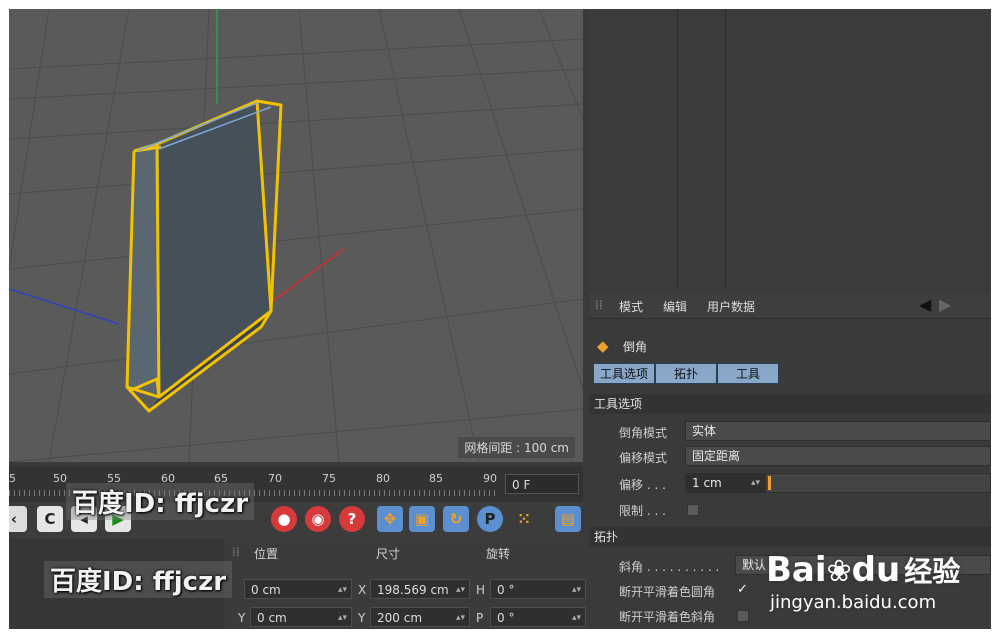 The height and width of the screenshot is (638, 1000). I want to click on ruler-tick-label: 50, so click(60, 478).